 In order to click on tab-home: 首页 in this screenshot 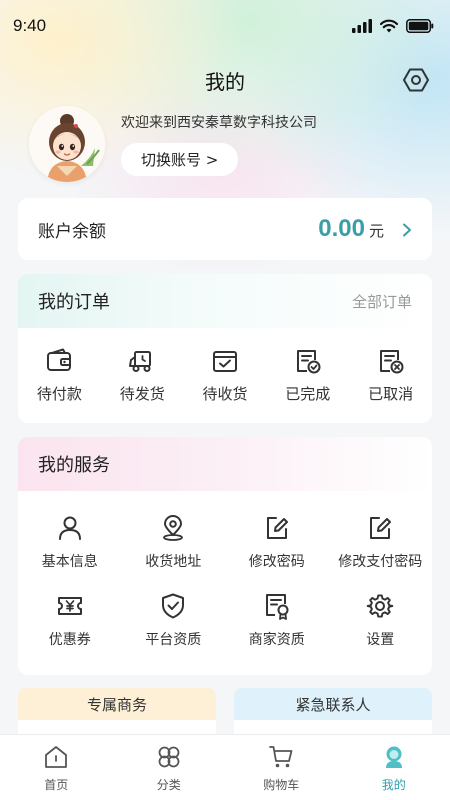, I will do `click(56, 767)`.